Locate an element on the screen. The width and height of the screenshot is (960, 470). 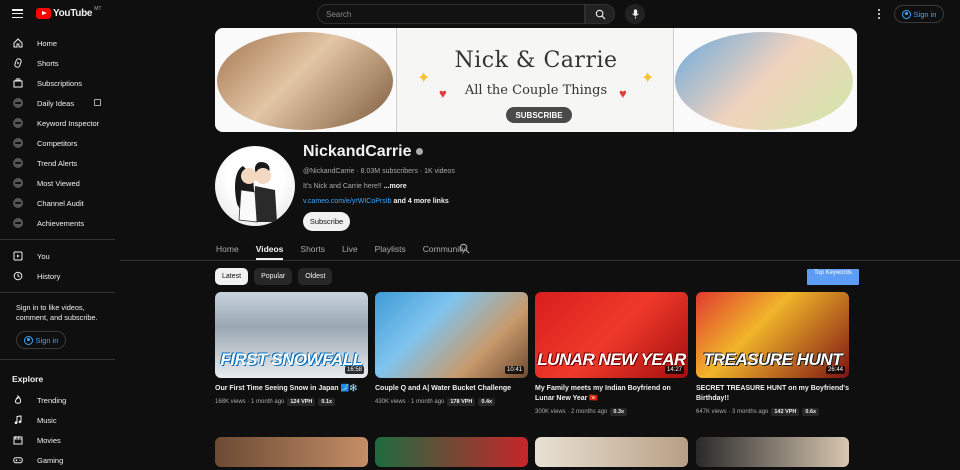
more-links: and 4 more links is located at coordinates (420, 201).